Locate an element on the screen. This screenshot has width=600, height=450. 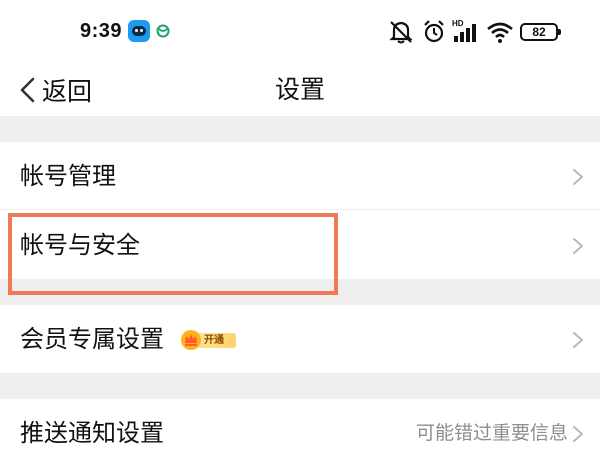
crown-icon is located at coordinates (191, 340).